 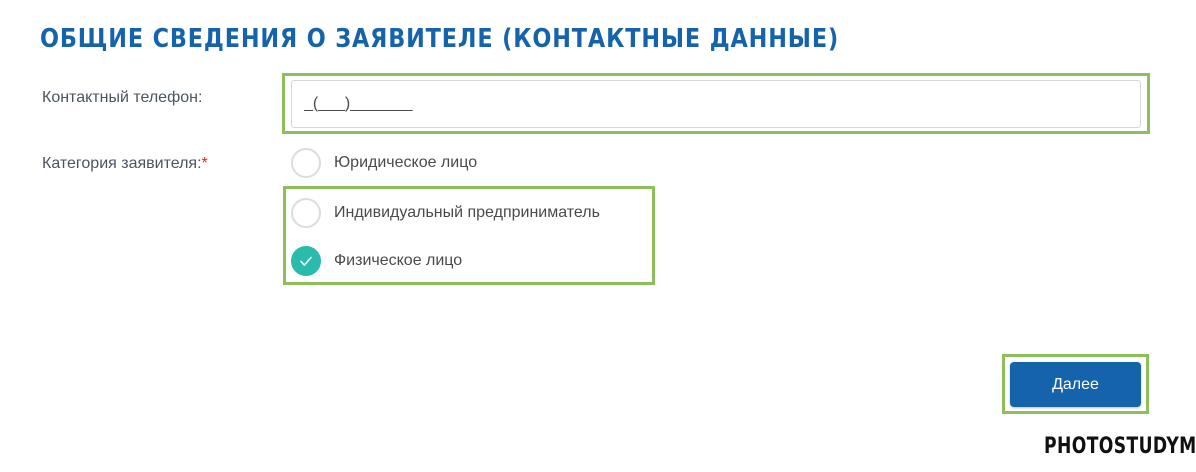 What do you see at coordinates (122, 97) in the screenshot?
I see `phone-label: Контактный телефон:` at bounding box center [122, 97].